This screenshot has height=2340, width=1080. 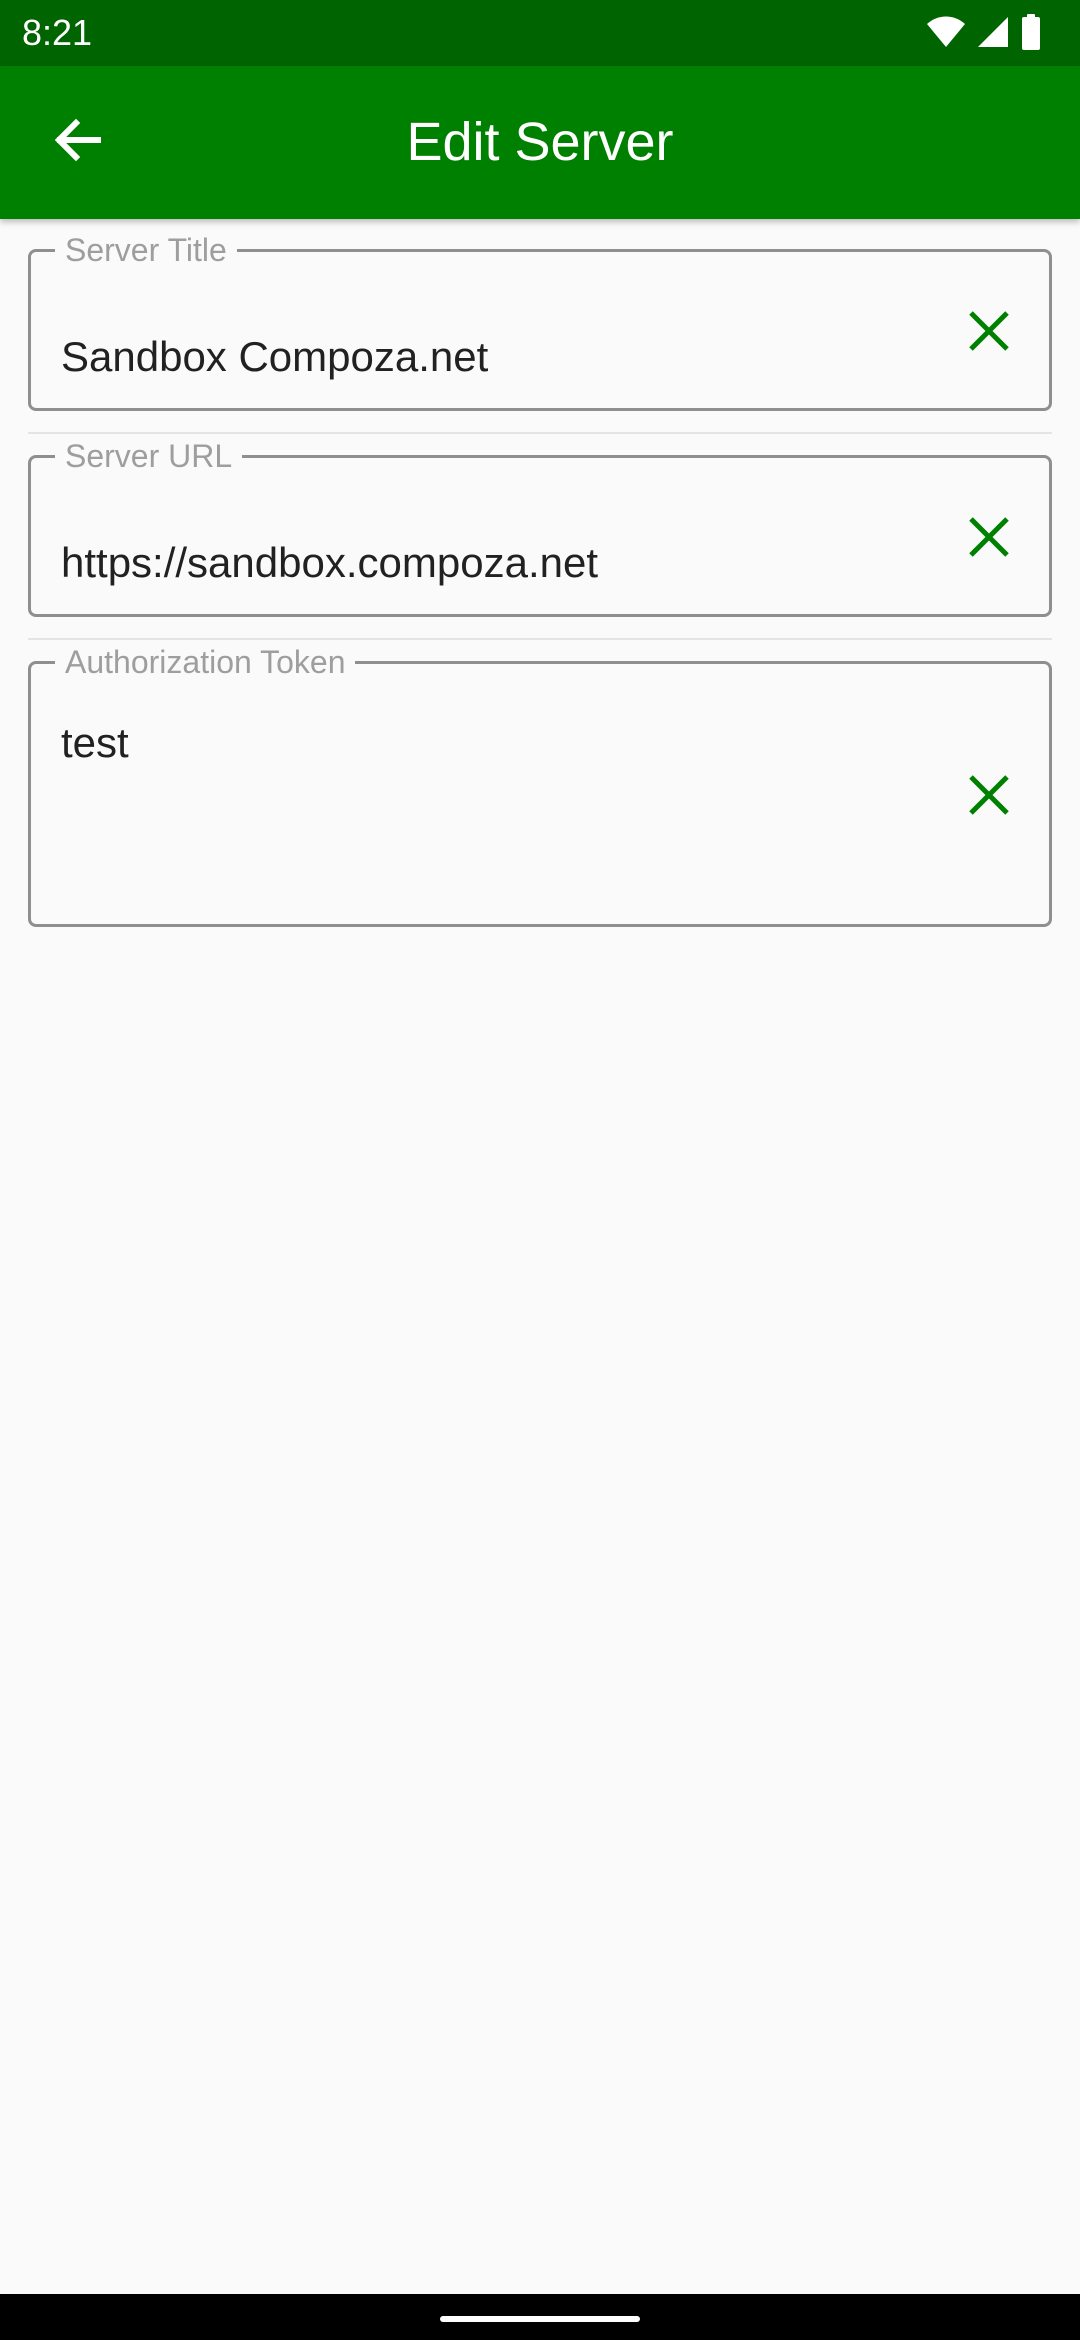 I want to click on wifi-icon, so click(x=946, y=32).